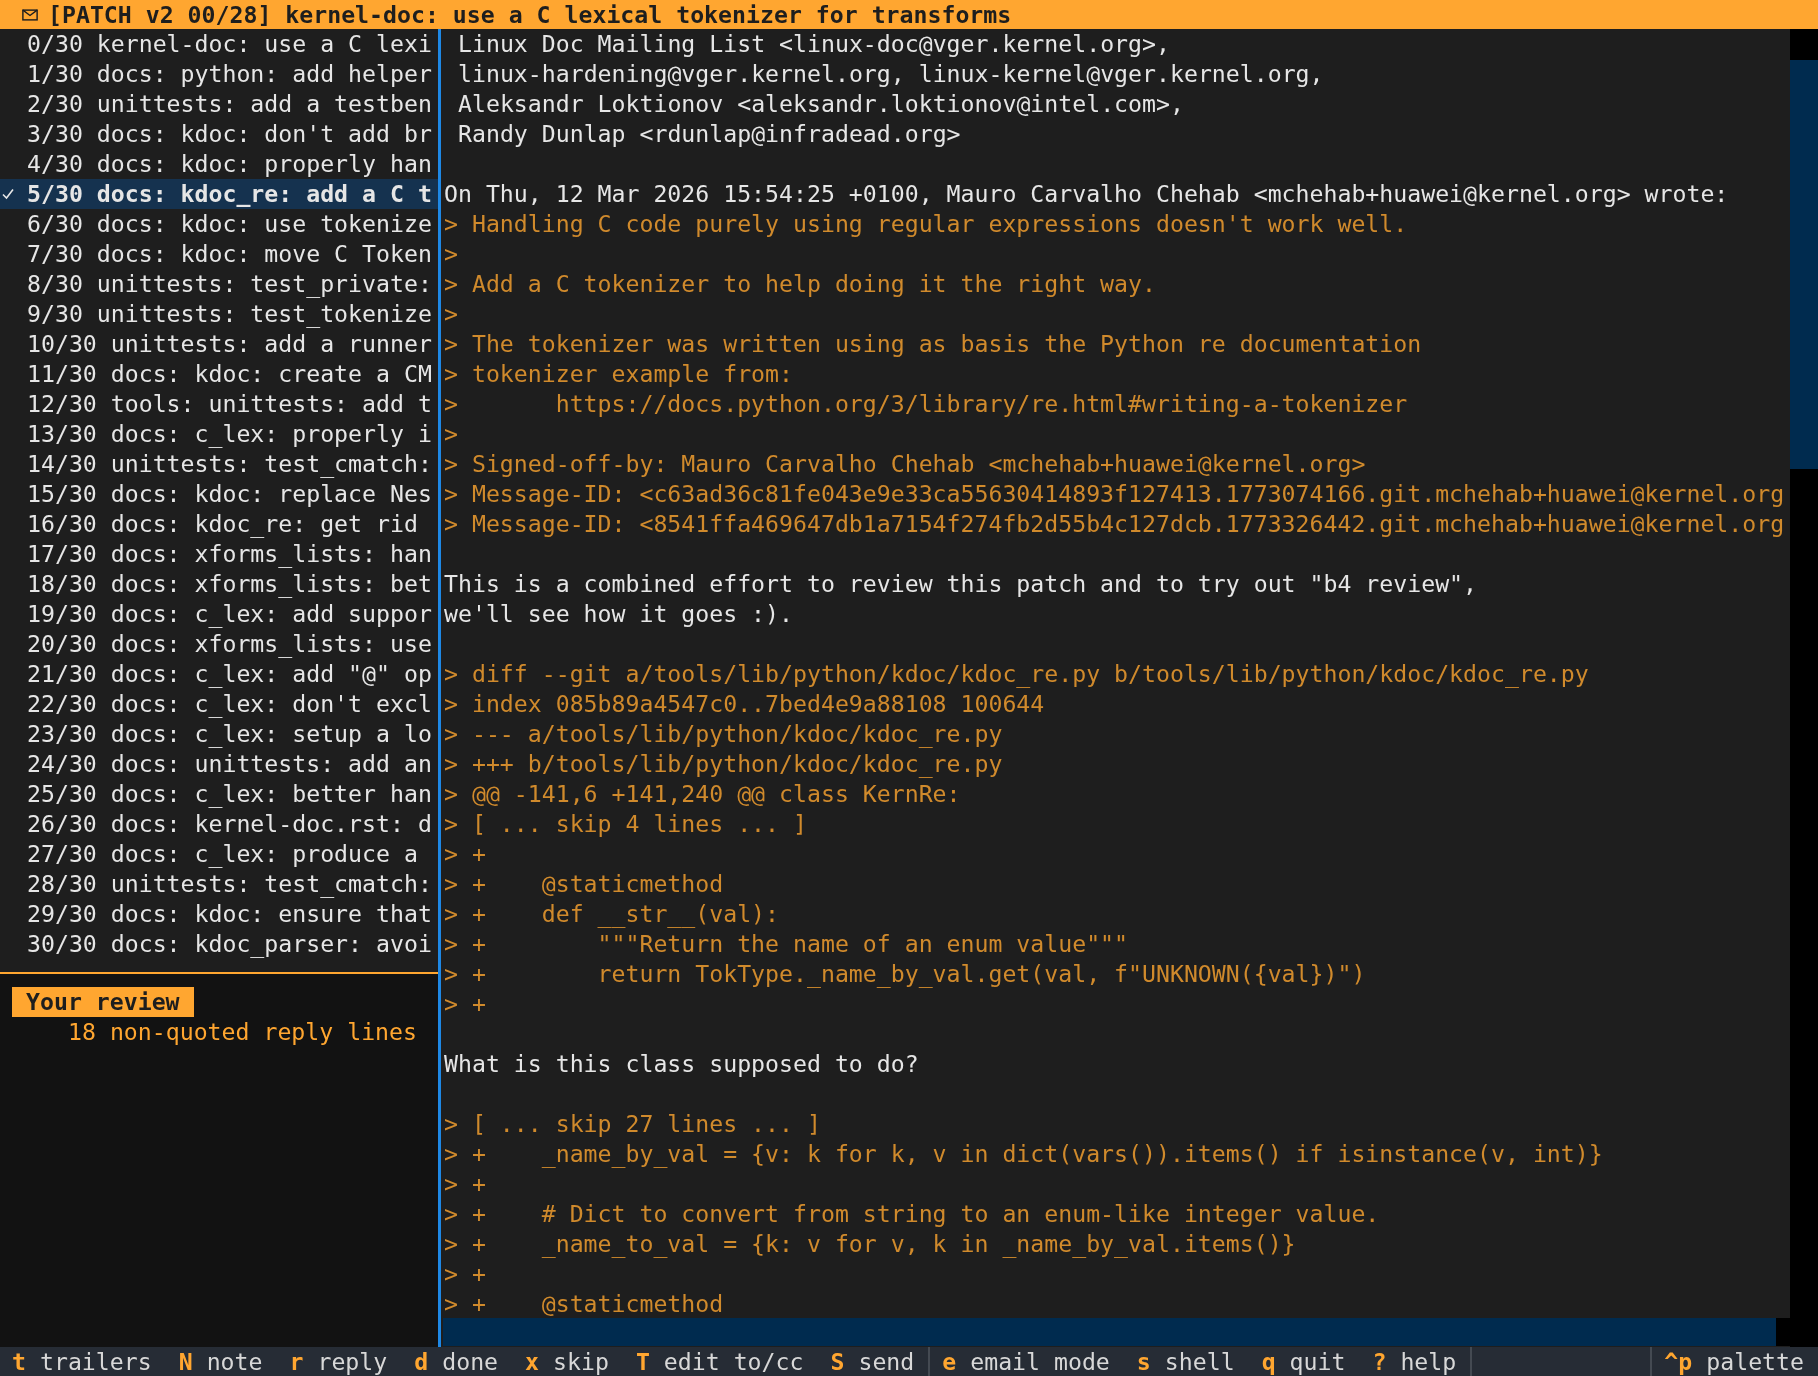 The image size is (1818, 1376). Describe the element at coordinates (219, 584) in the screenshot. I see `patch-item: 18/30 docs: xforms_lists: bet` at that location.